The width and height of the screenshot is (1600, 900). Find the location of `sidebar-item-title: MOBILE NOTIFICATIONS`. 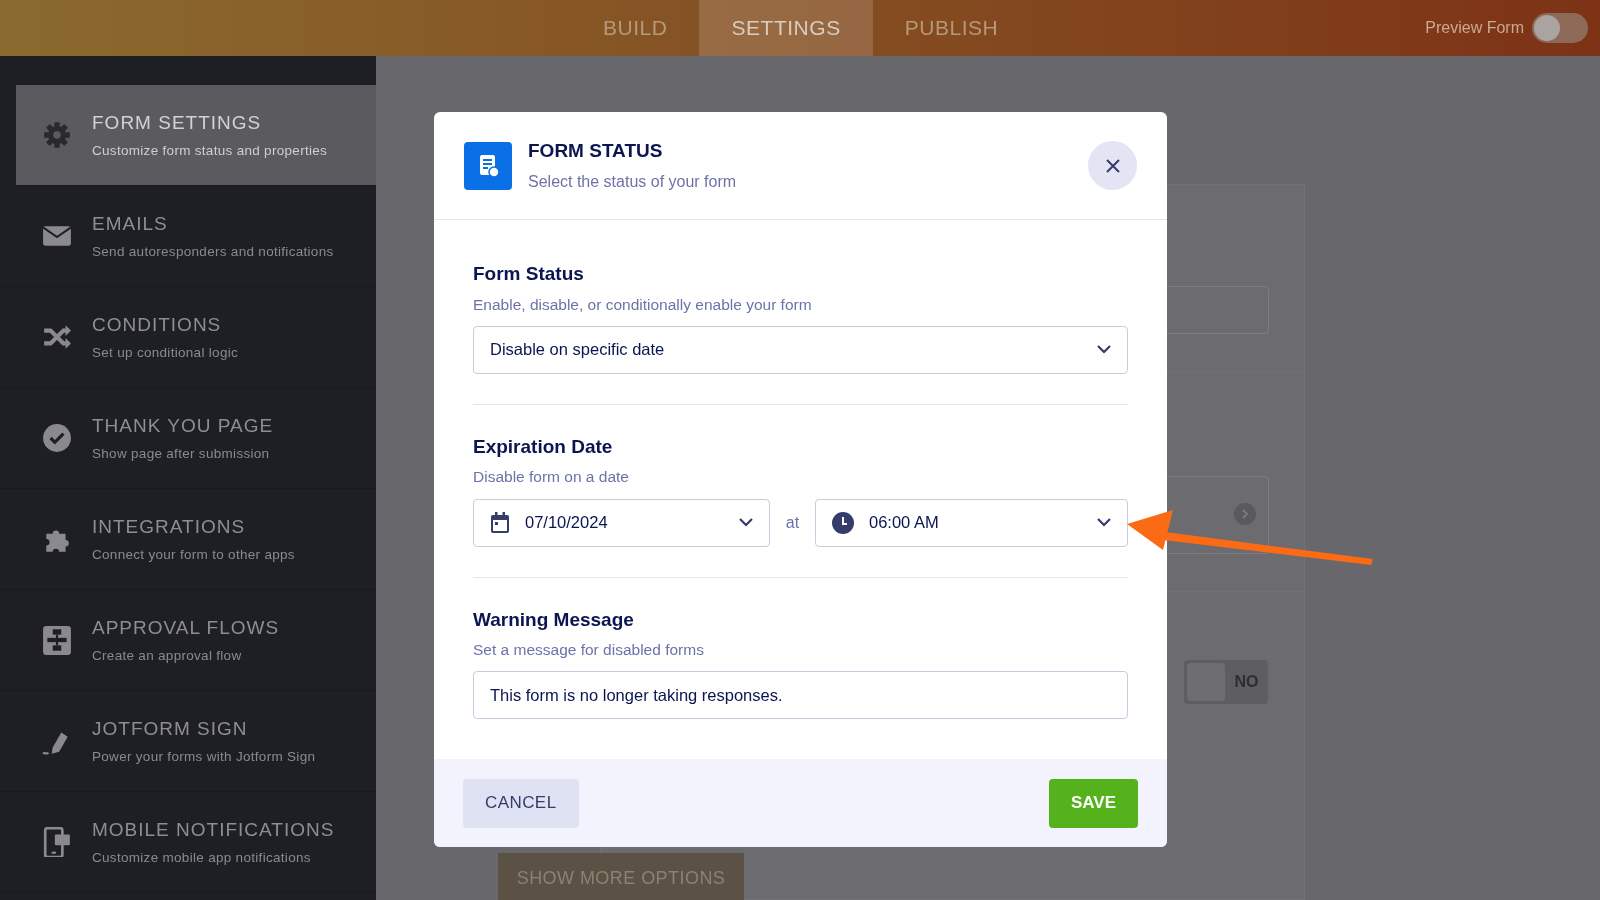

sidebar-item-title: MOBILE NOTIFICATIONS is located at coordinates (213, 830).